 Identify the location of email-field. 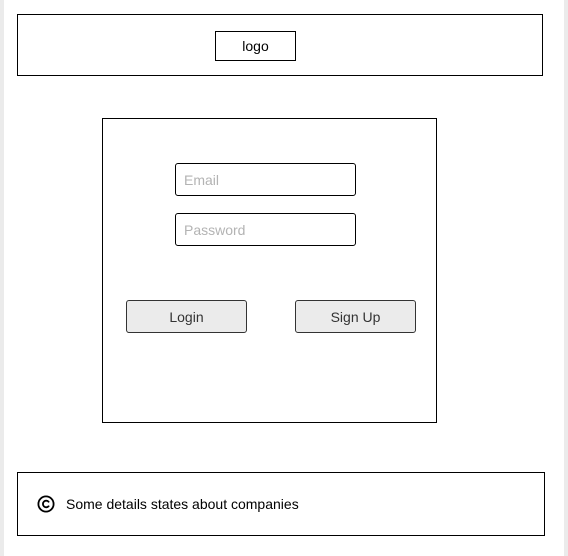
(265, 179).